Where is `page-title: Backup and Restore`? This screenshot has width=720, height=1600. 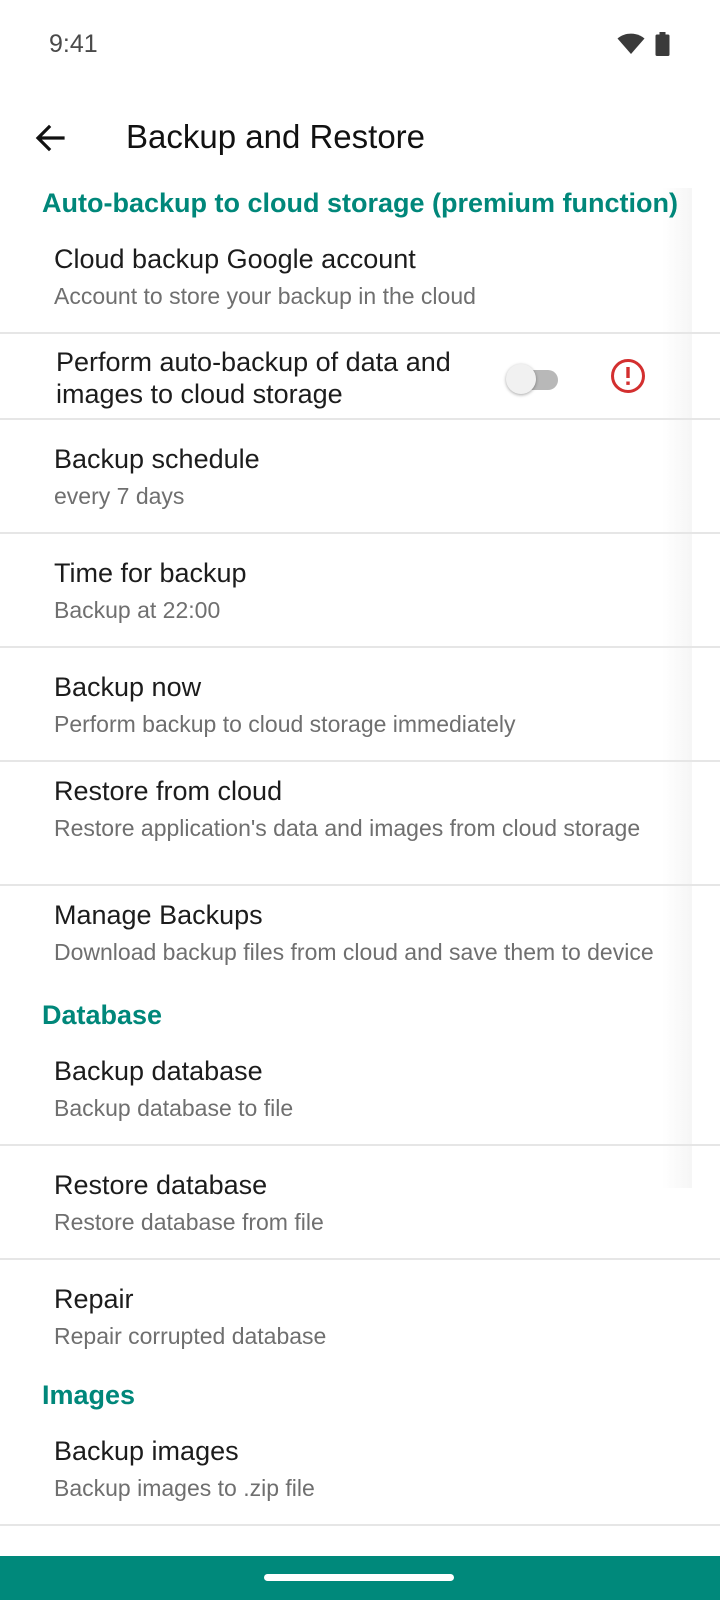 page-title: Backup and Restore is located at coordinates (276, 136).